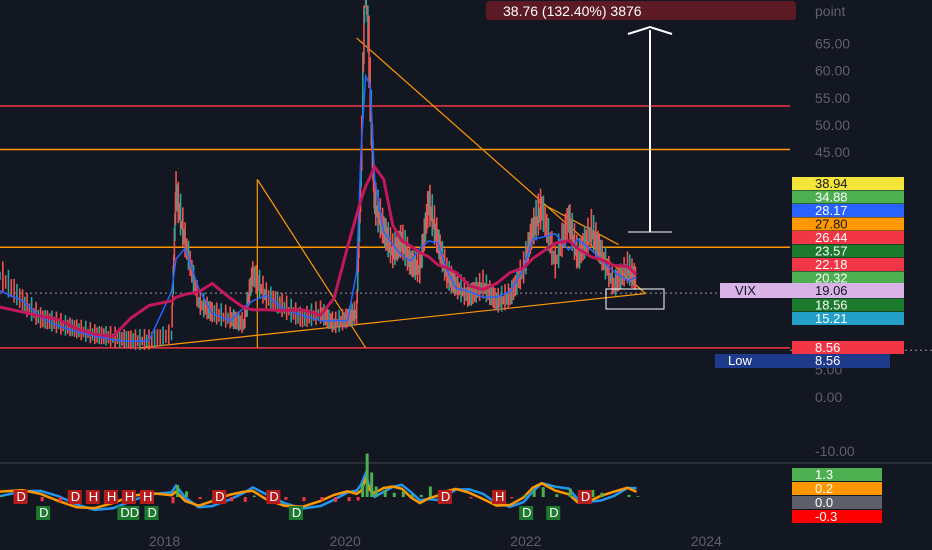  What do you see at coordinates (525, 541) in the screenshot?
I see `x-tick-label: 2022` at bounding box center [525, 541].